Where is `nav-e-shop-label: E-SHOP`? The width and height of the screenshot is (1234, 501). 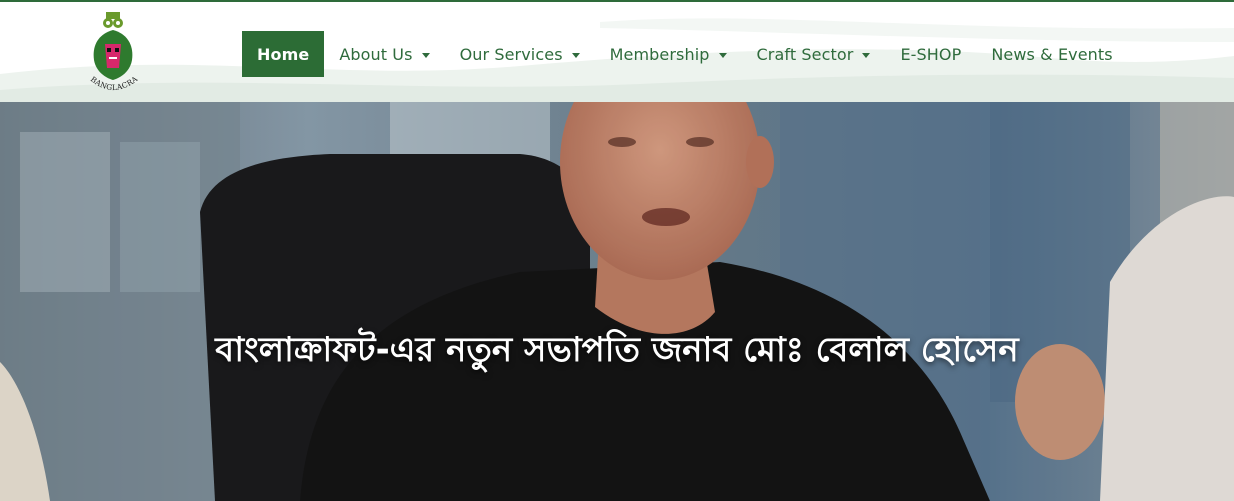
nav-e-shop-label: E-SHOP is located at coordinates (931, 54).